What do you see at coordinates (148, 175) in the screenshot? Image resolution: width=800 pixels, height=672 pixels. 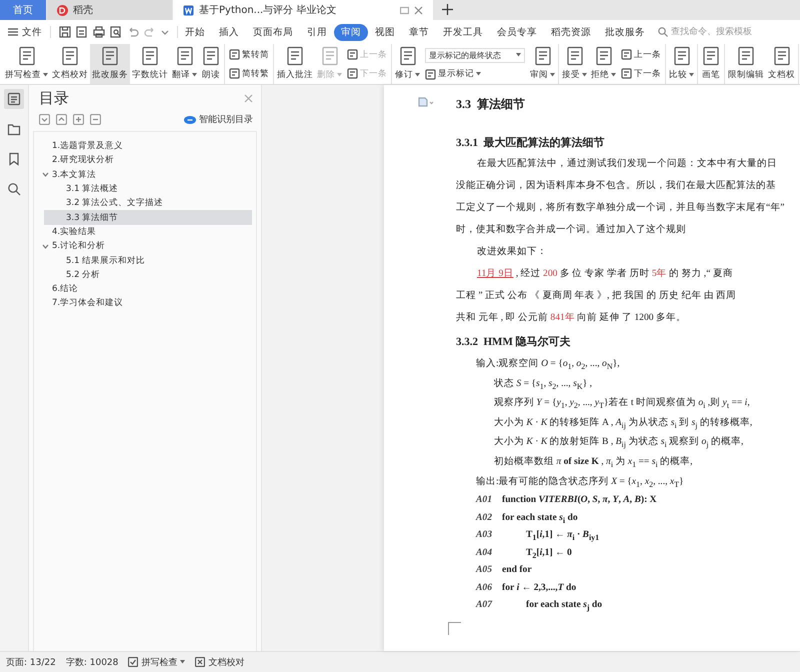 I see `outline-item: 3.本文算法` at bounding box center [148, 175].